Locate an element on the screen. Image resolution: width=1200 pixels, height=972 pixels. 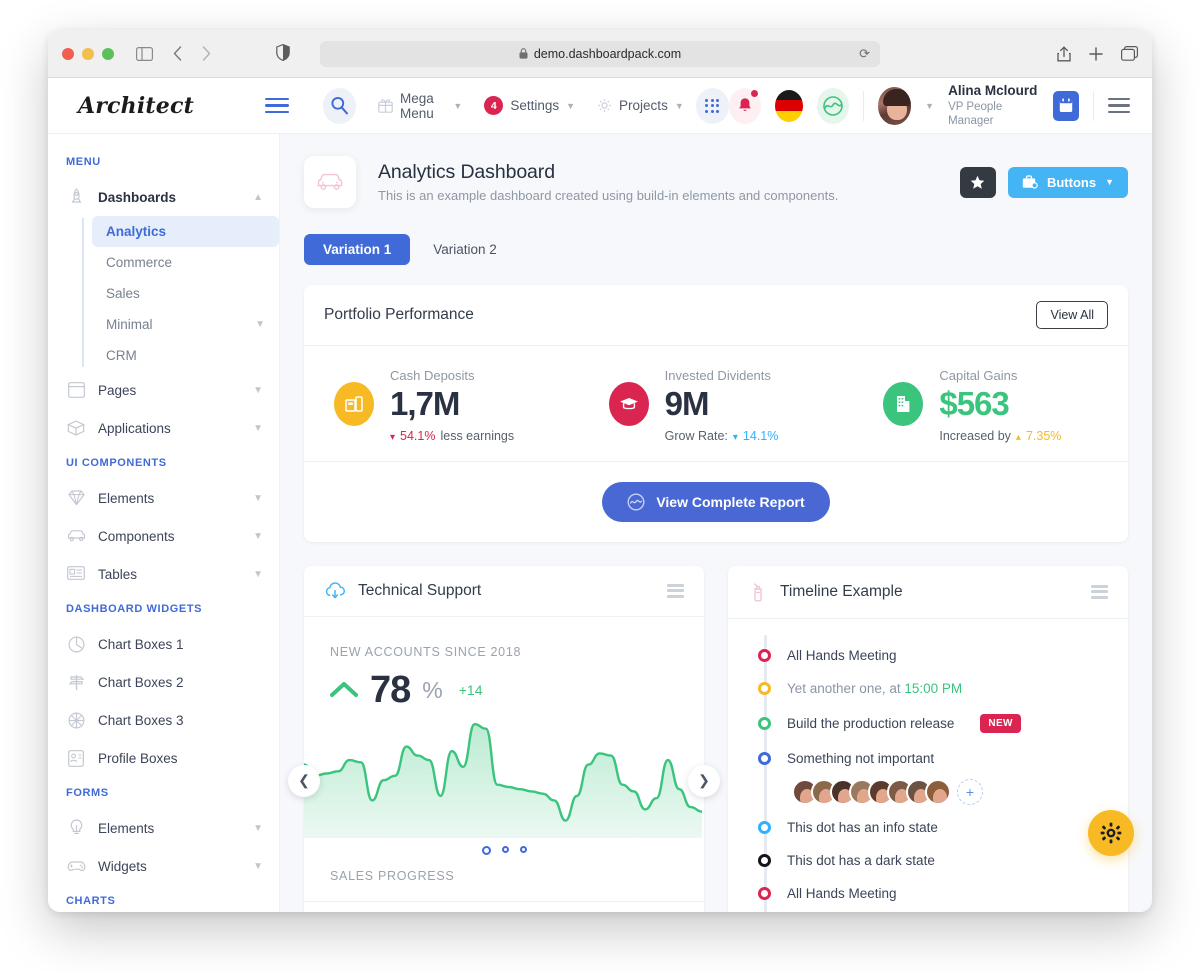
kpi-trend-value: 7.35% is located at coordinates (1043, 435).